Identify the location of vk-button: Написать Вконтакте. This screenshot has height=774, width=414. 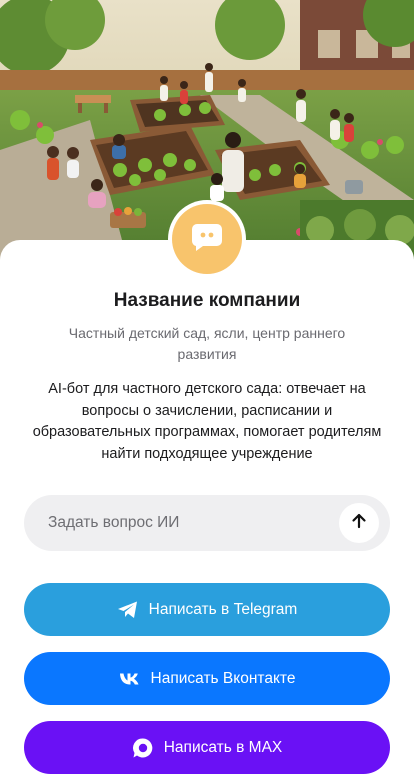
(207, 678).